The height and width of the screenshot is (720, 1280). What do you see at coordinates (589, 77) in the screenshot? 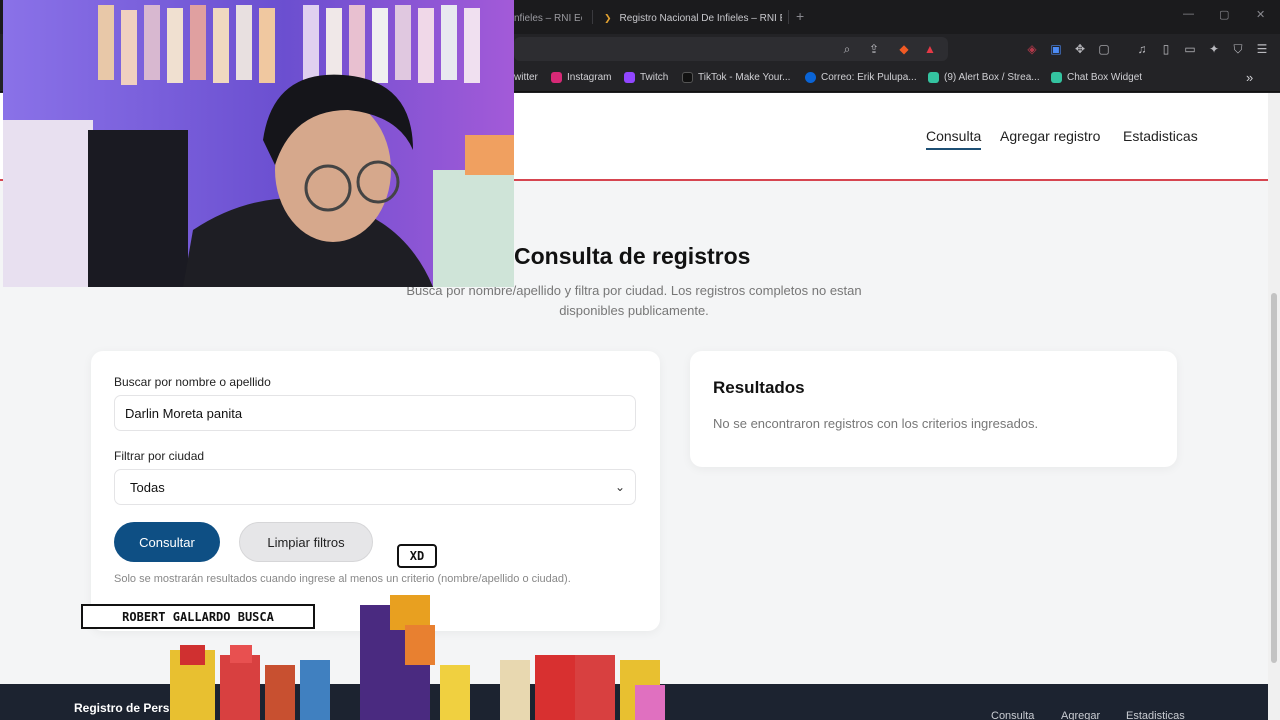
I see `bookmark-label: Instagram` at bounding box center [589, 77].